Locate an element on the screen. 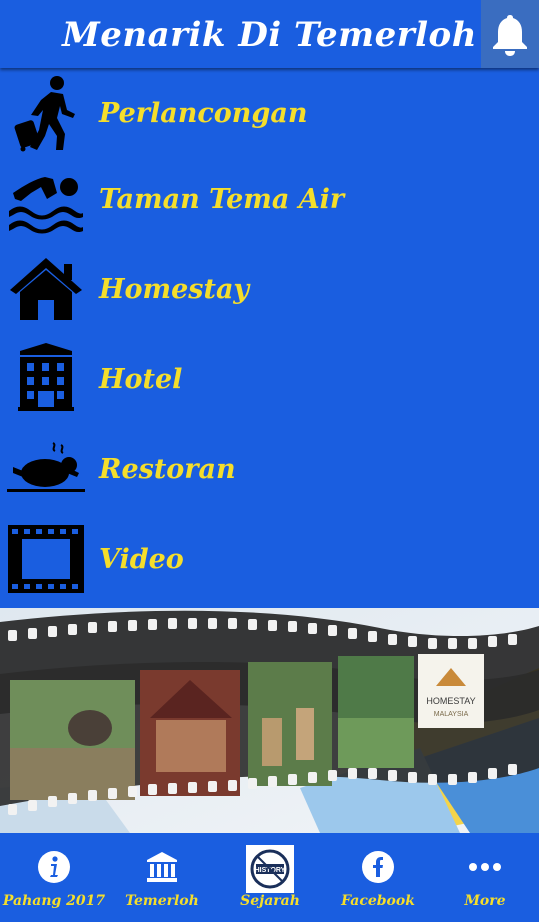  nav-label: Sejarah is located at coordinates (270, 901).